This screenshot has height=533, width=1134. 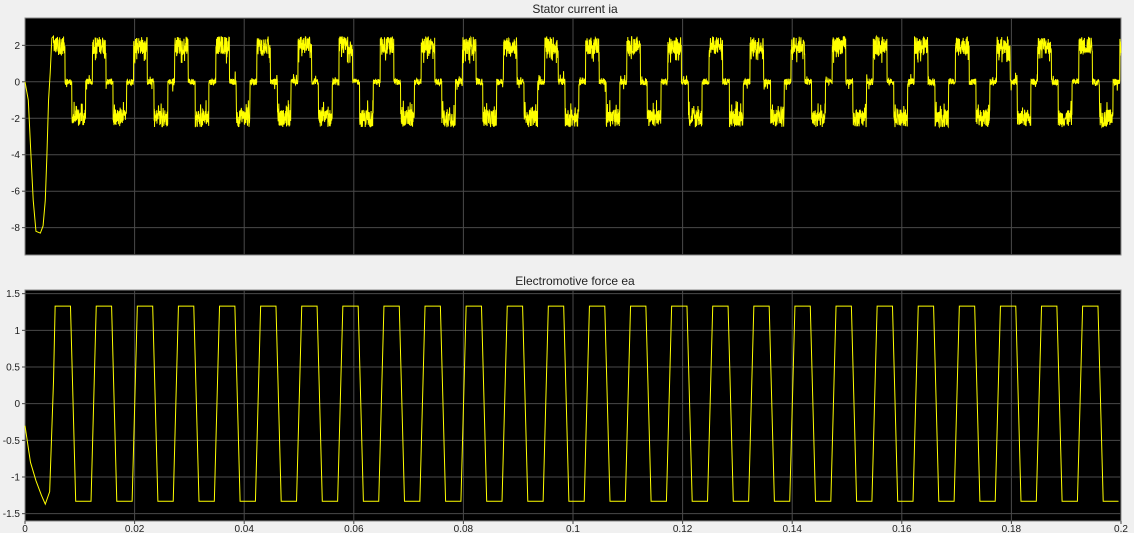 What do you see at coordinates (575, 9) in the screenshot?
I see `panel-title-stator-current: Stator current ia` at bounding box center [575, 9].